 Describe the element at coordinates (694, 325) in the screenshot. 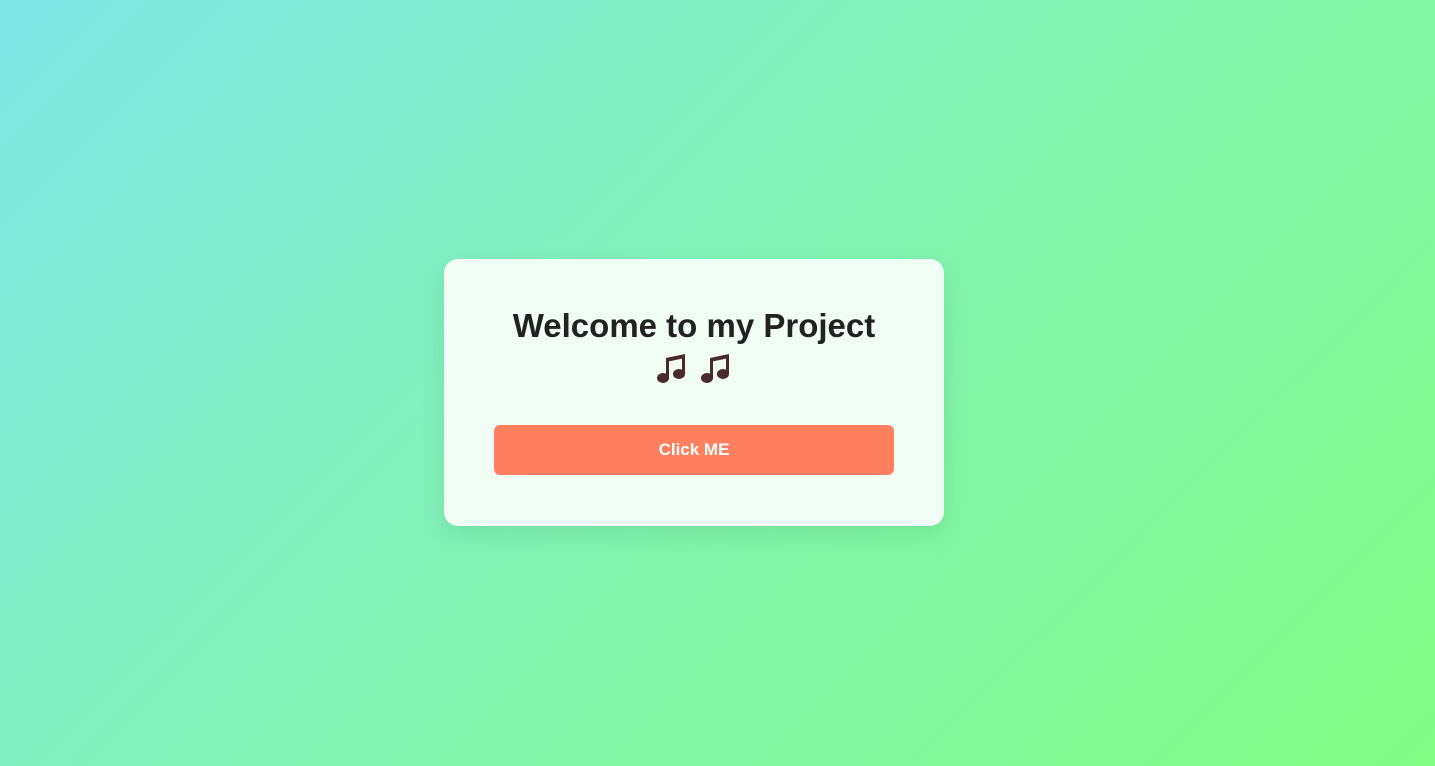

I see `page-title: Welcome to my Project` at that location.